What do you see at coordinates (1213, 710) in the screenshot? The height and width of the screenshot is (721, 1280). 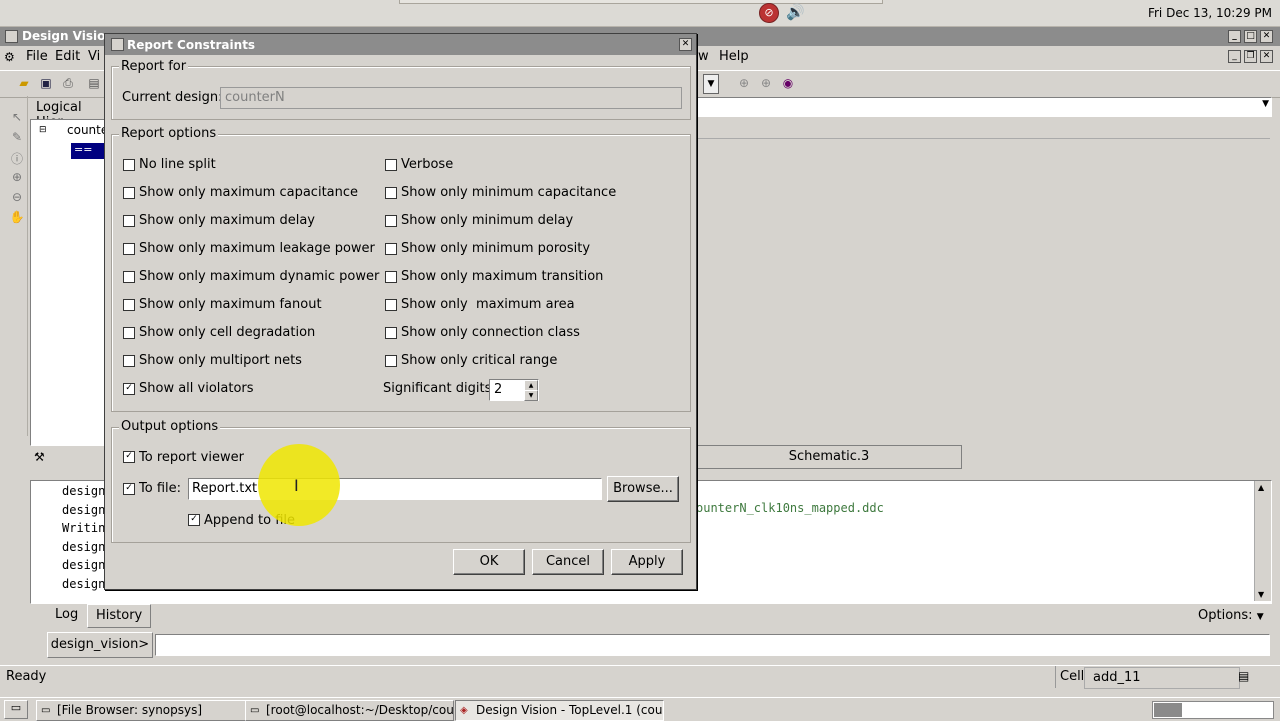 I see `workspace-switcher` at bounding box center [1213, 710].